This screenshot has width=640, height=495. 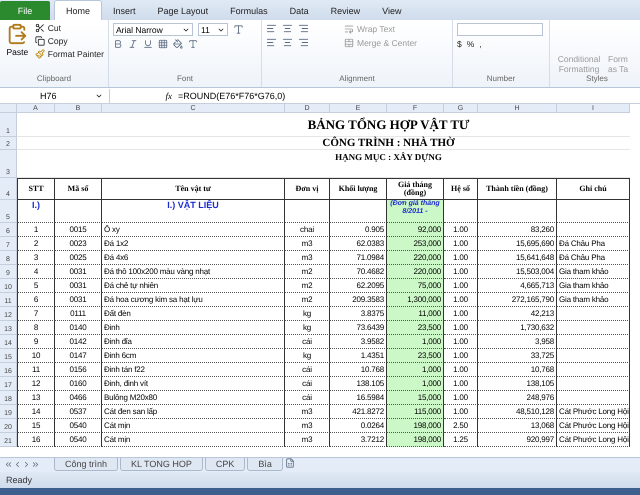 What do you see at coordinates (213, 29) in the screenshot?
I see `font-size-field: 11` at bounding box center [213, 29].